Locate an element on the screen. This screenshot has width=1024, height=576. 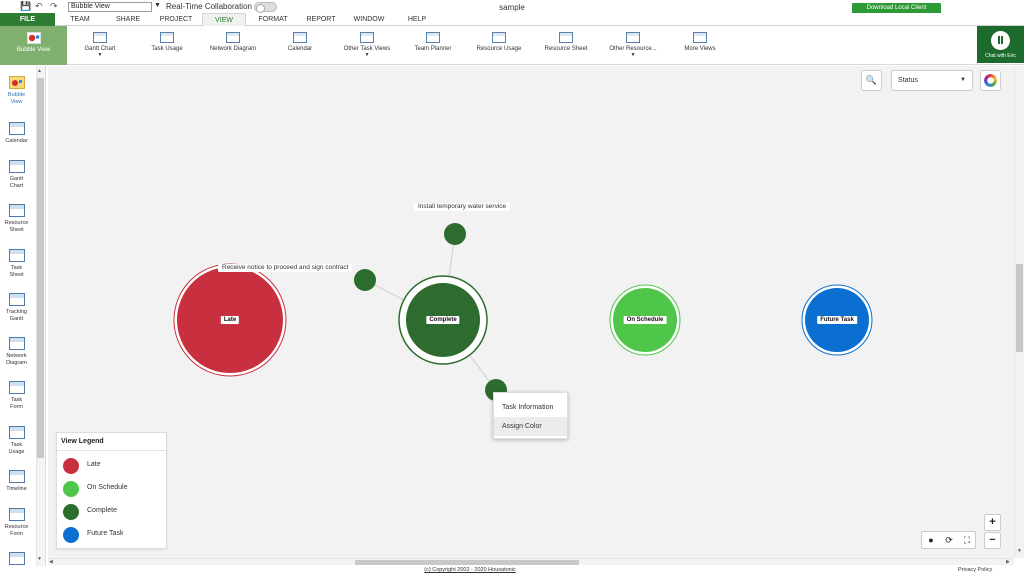
legend-label: Future Task is located at coordinates (105, 533).